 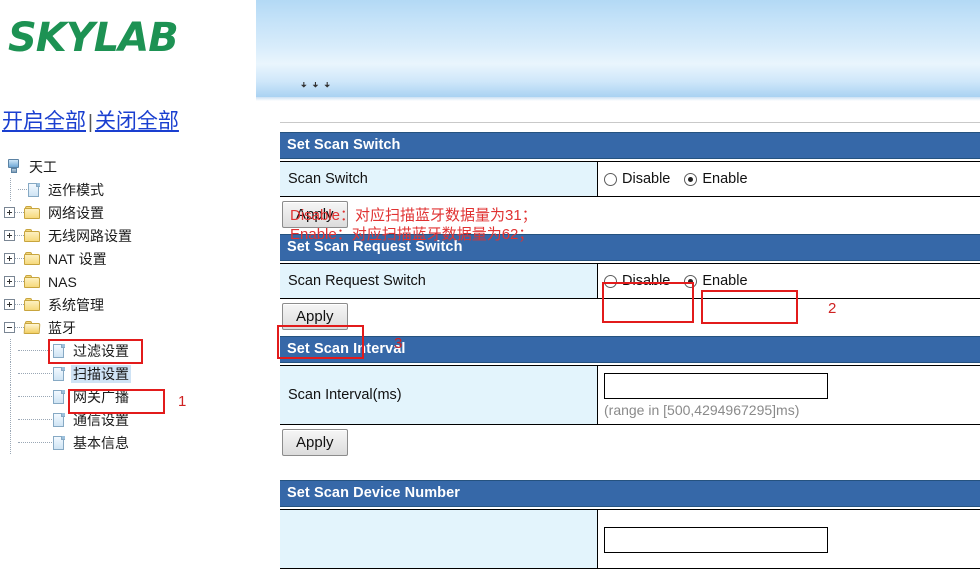 What do you see at coordinates (315, 316) in the screenshot?
I see `apply-button-scan-request-switch: Apply` at bounding box center [315, 316].